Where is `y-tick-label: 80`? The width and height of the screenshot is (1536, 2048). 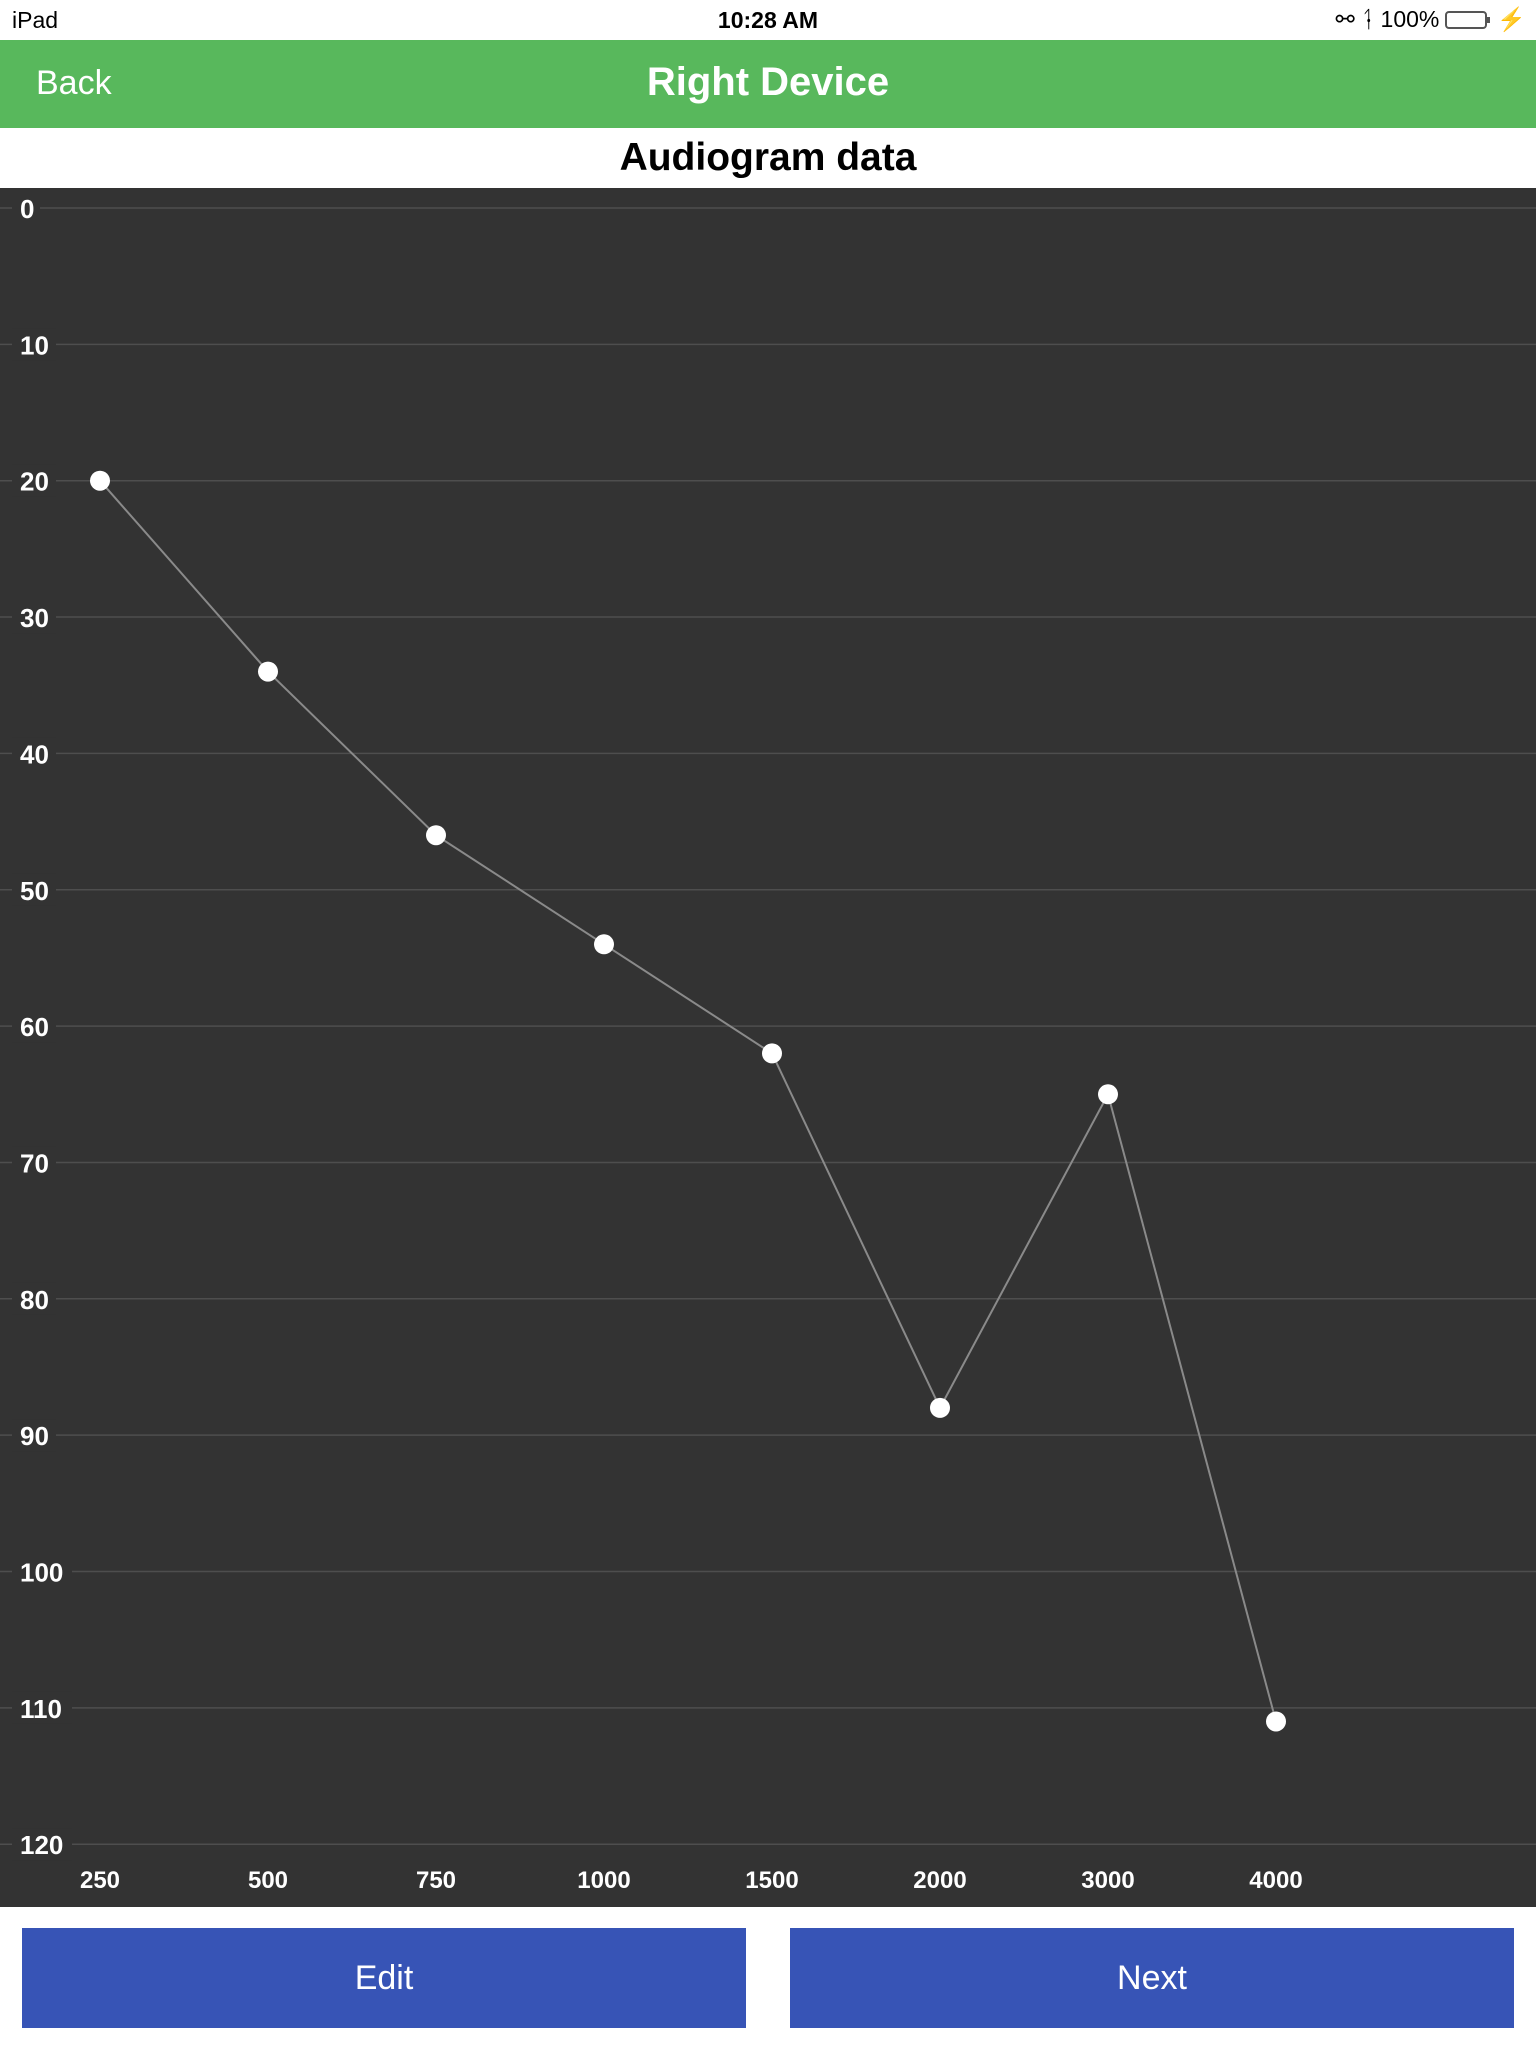 y-tick-label: 80 is located at coordinates (34, 1300).